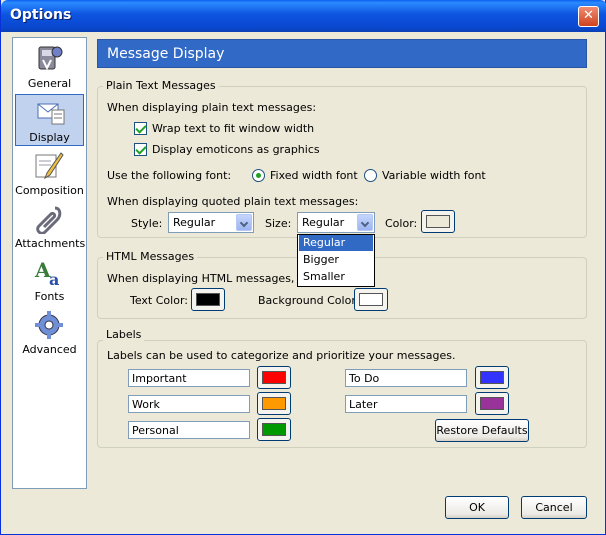  I want to click on window-title: Options, so click(41, 15).